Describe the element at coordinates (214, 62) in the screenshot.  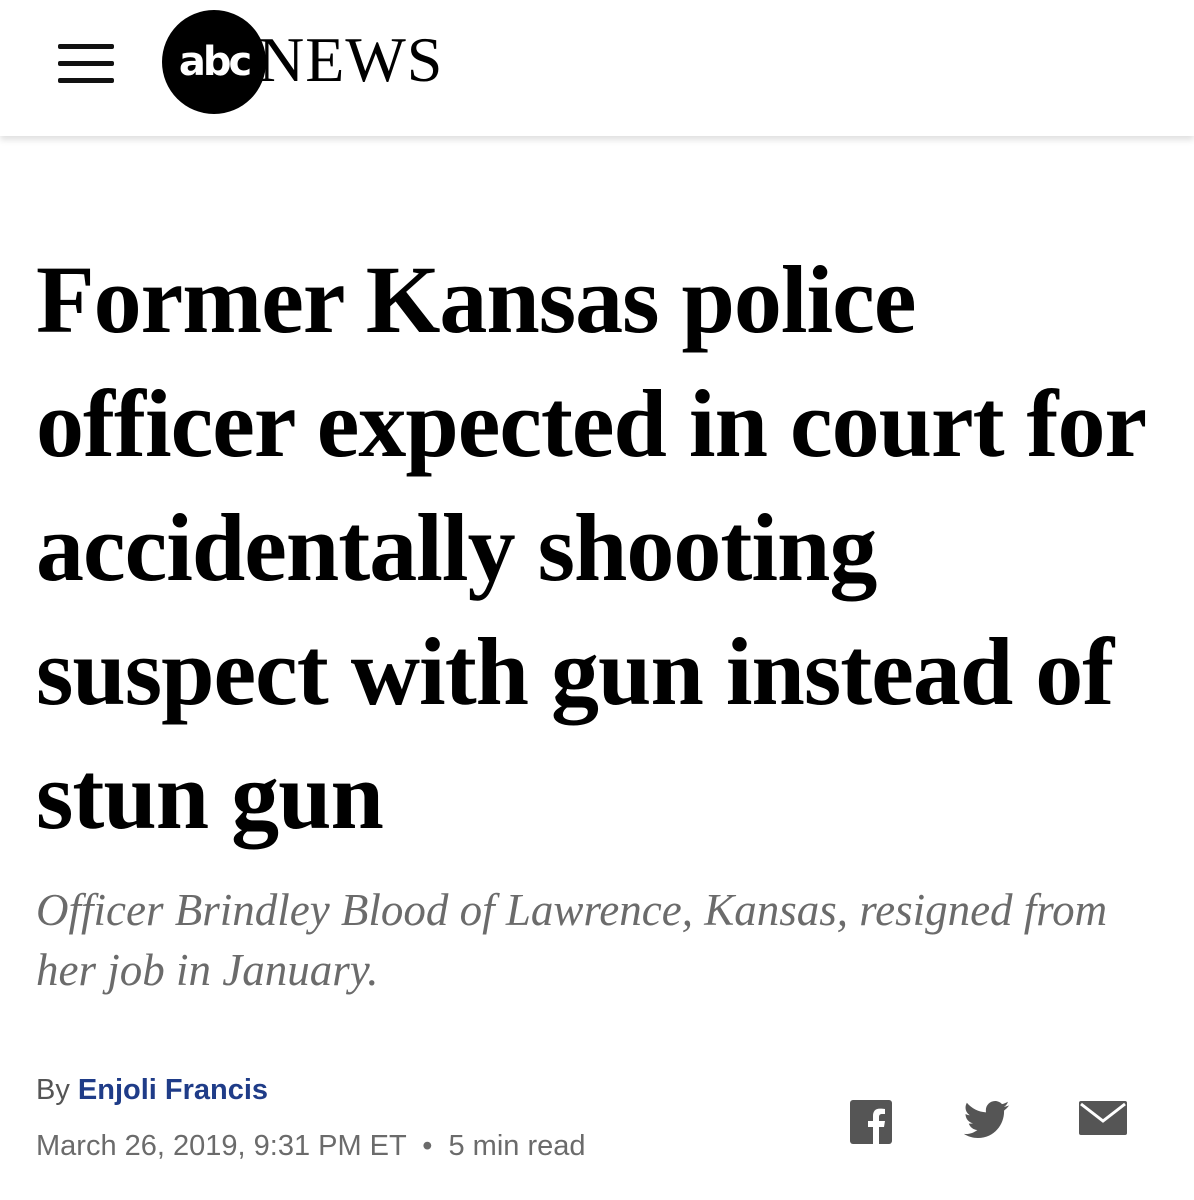
I see `abc-logo-mark: abc` at that location.